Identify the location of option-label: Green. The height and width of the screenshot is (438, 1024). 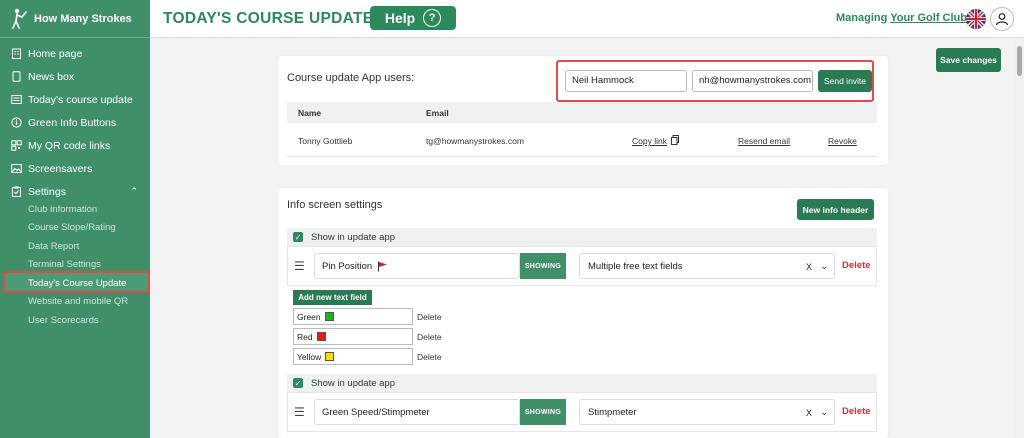
(309, 316).